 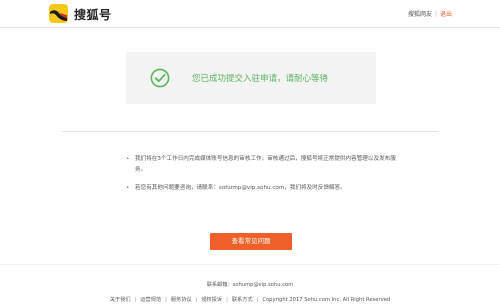 I want to click on top-header: 搜狐号 搜狐网友 | 退出, so click(x=250, y=14).